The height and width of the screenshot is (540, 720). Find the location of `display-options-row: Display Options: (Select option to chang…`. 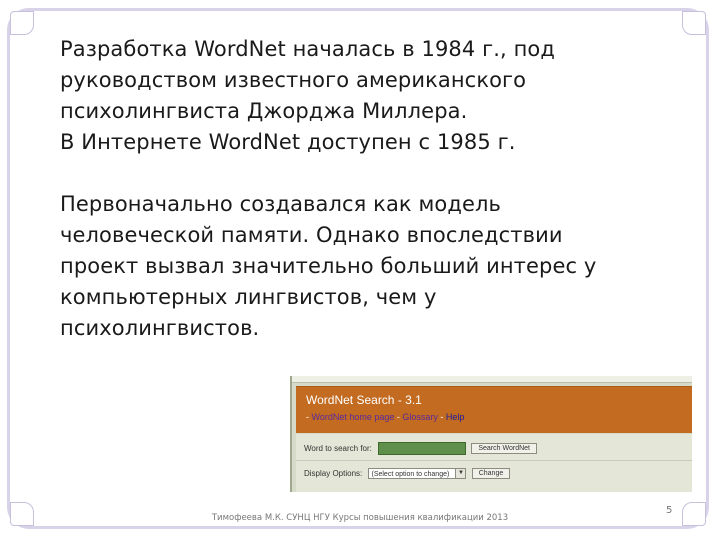

display-options-row: Display Options: (Select option to chang… is located at coordinates (407, 473).